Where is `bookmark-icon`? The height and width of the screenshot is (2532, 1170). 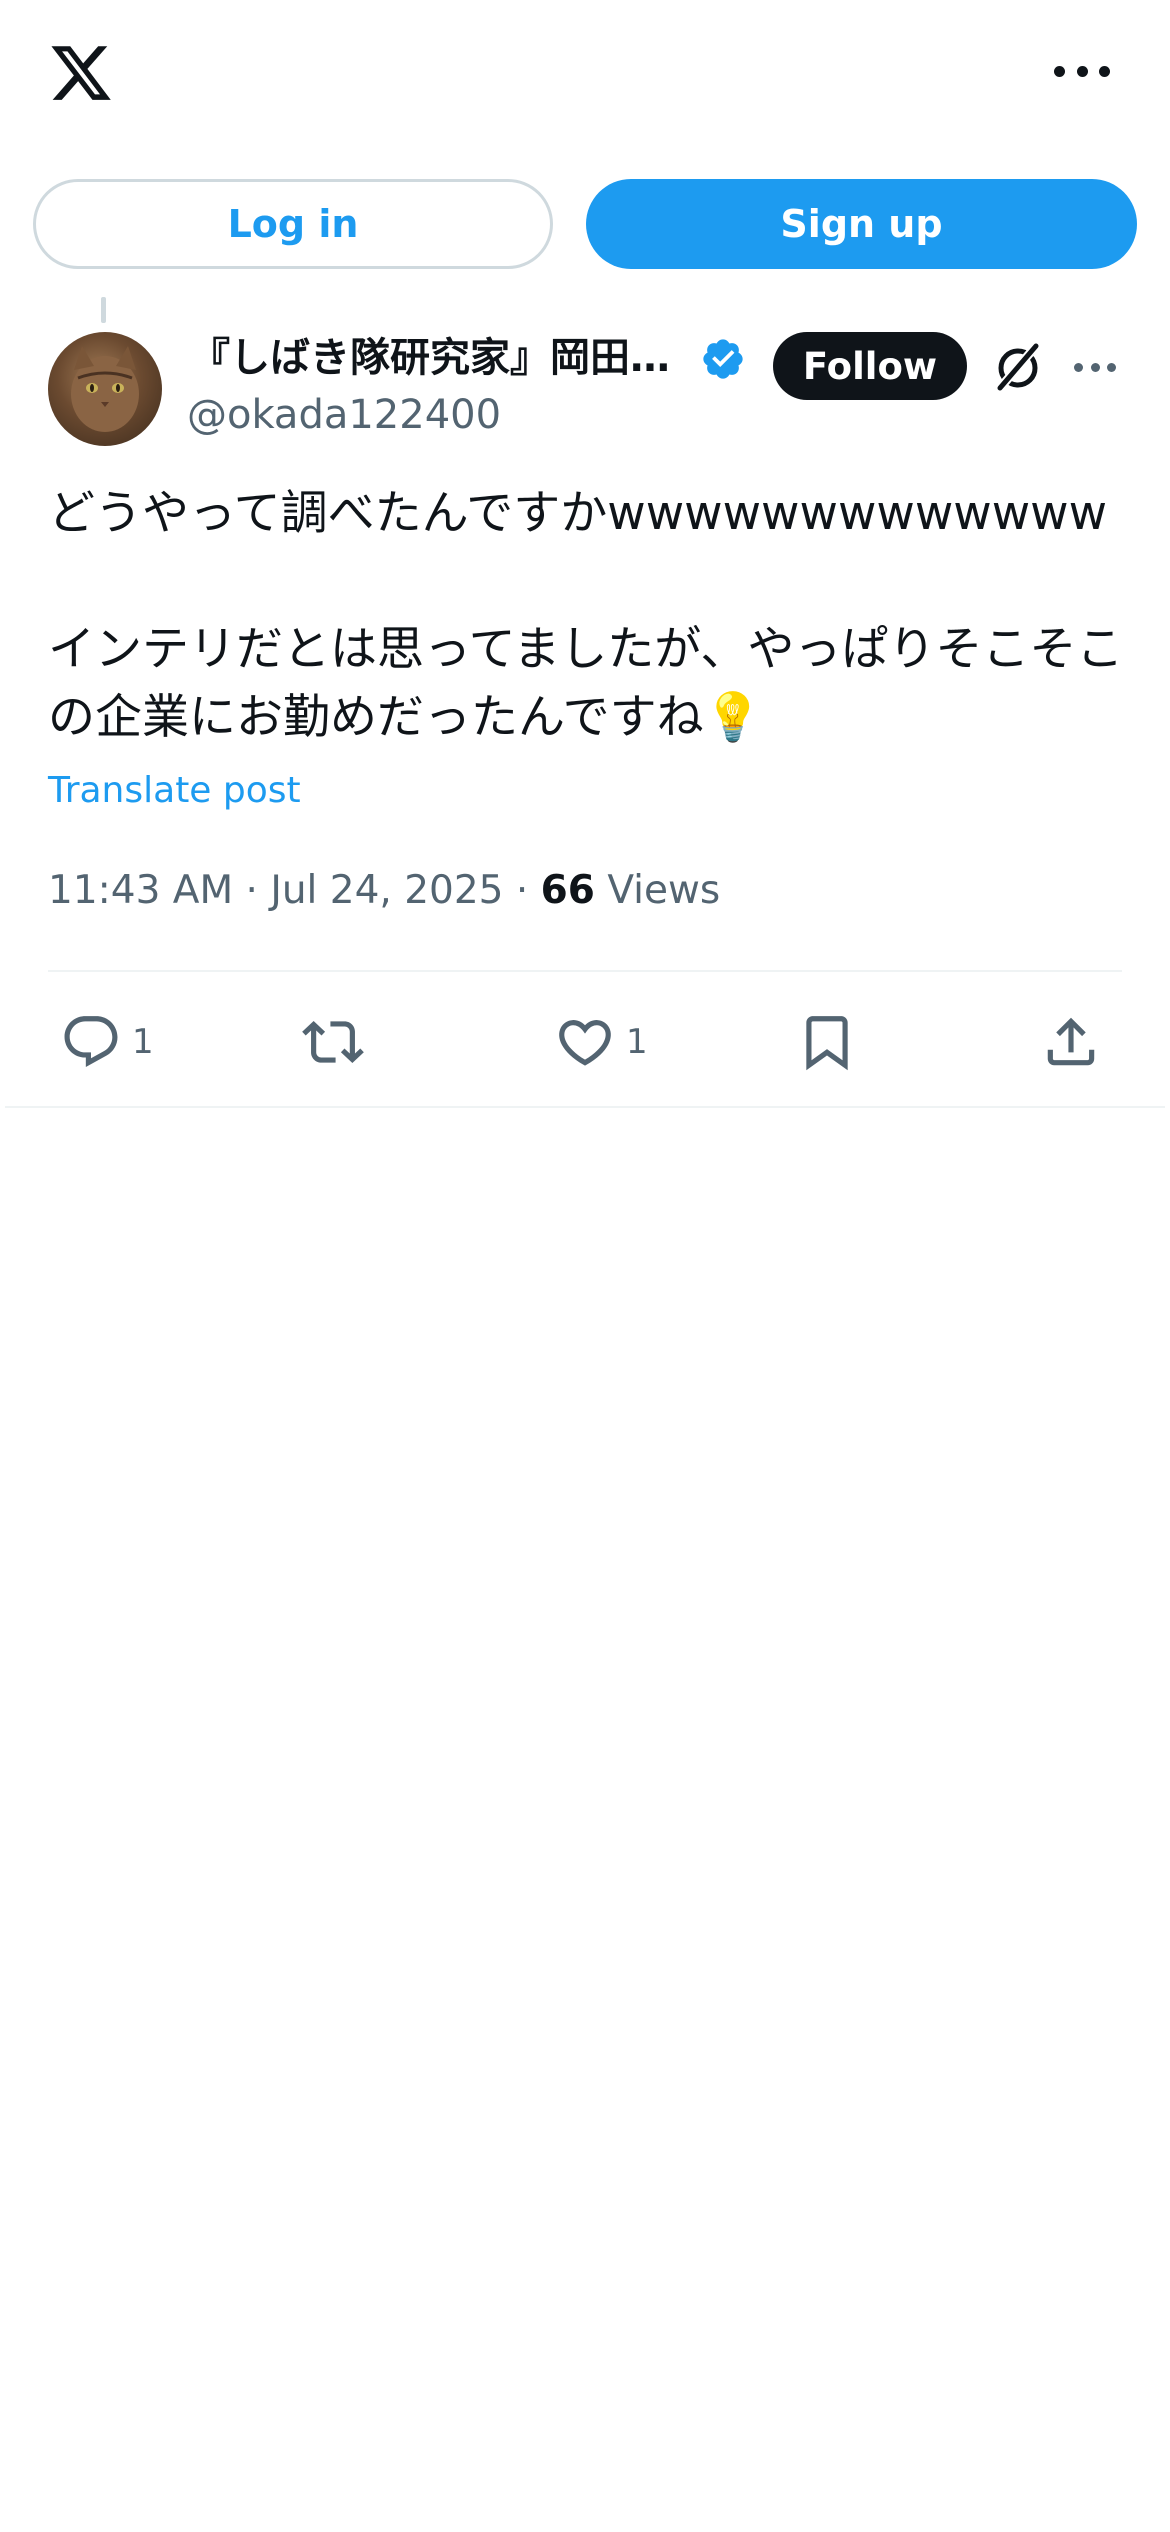
bookmark-icon is located at coordinates (827, 1043).